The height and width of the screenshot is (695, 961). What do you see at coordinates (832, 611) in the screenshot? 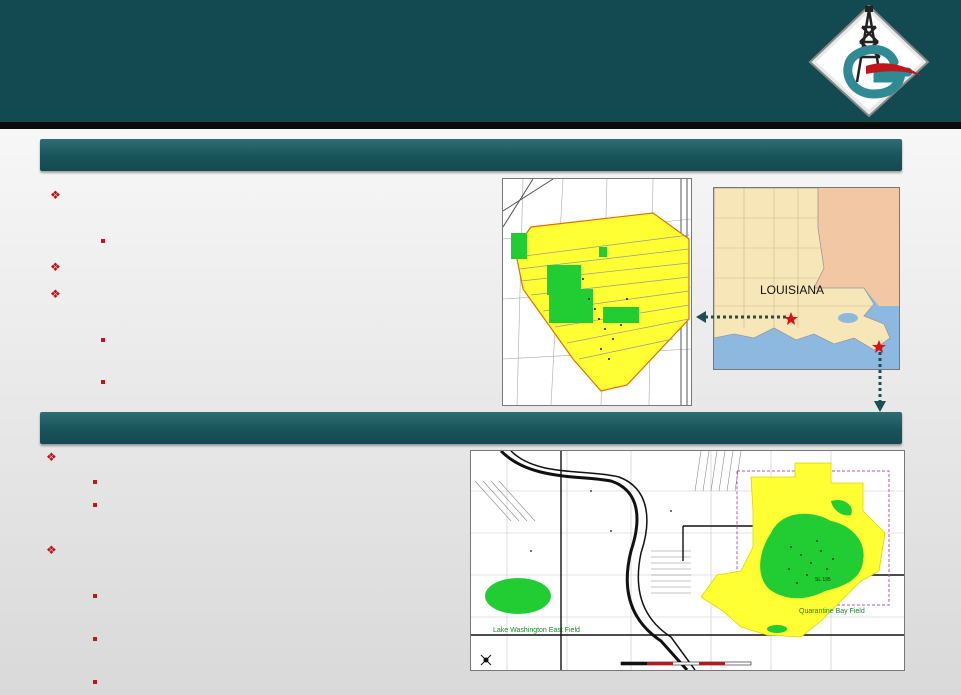
I see `quarantine-bay-label: Quarantine Bay Field` at bounding box center [832, 611].